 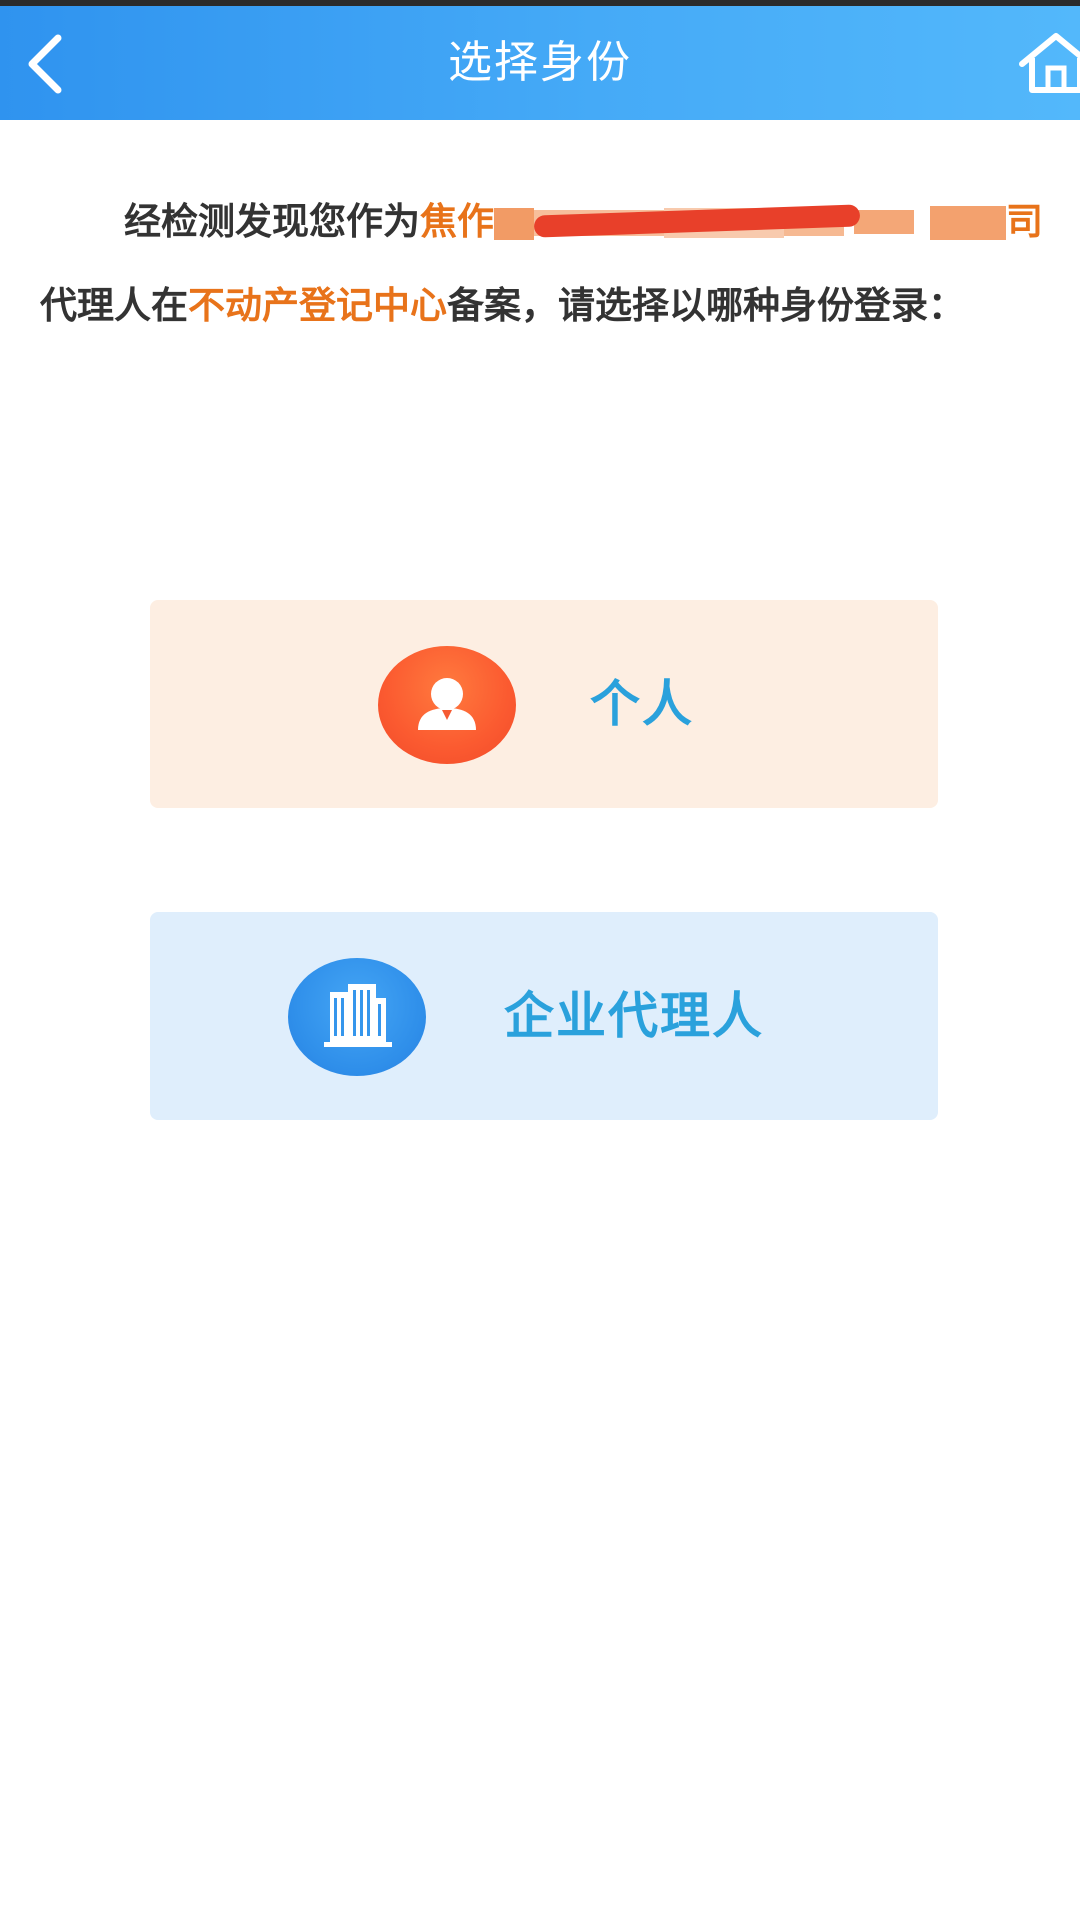 What do you see at coordinates (642, 704) in the screenshot?
I see `personal-option-label: 个人` at bounding box center [642, 704].